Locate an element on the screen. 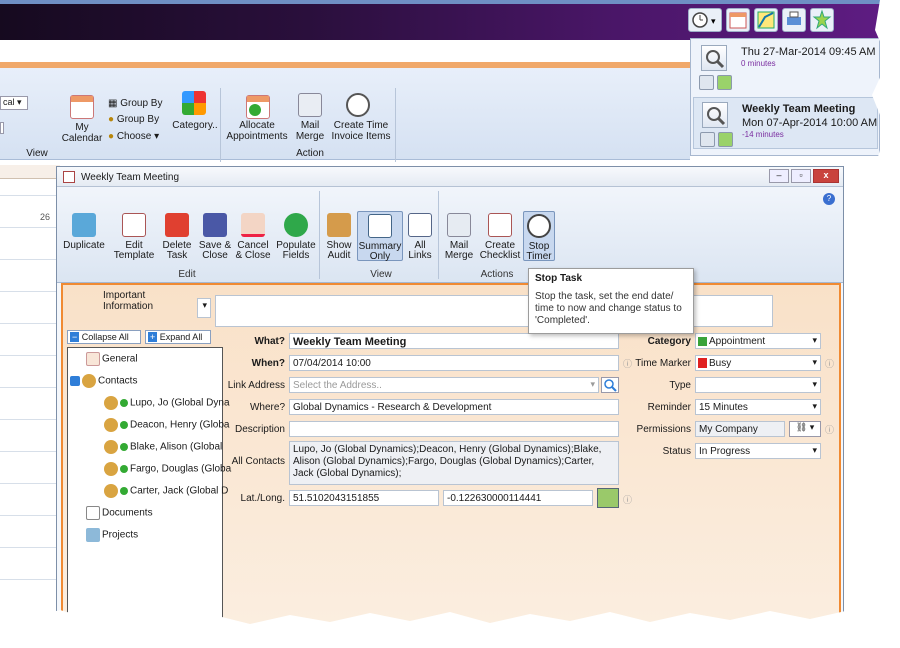 This screenshot has width=900, height=648. calendar-header-row is located at coordinates (30, 172).